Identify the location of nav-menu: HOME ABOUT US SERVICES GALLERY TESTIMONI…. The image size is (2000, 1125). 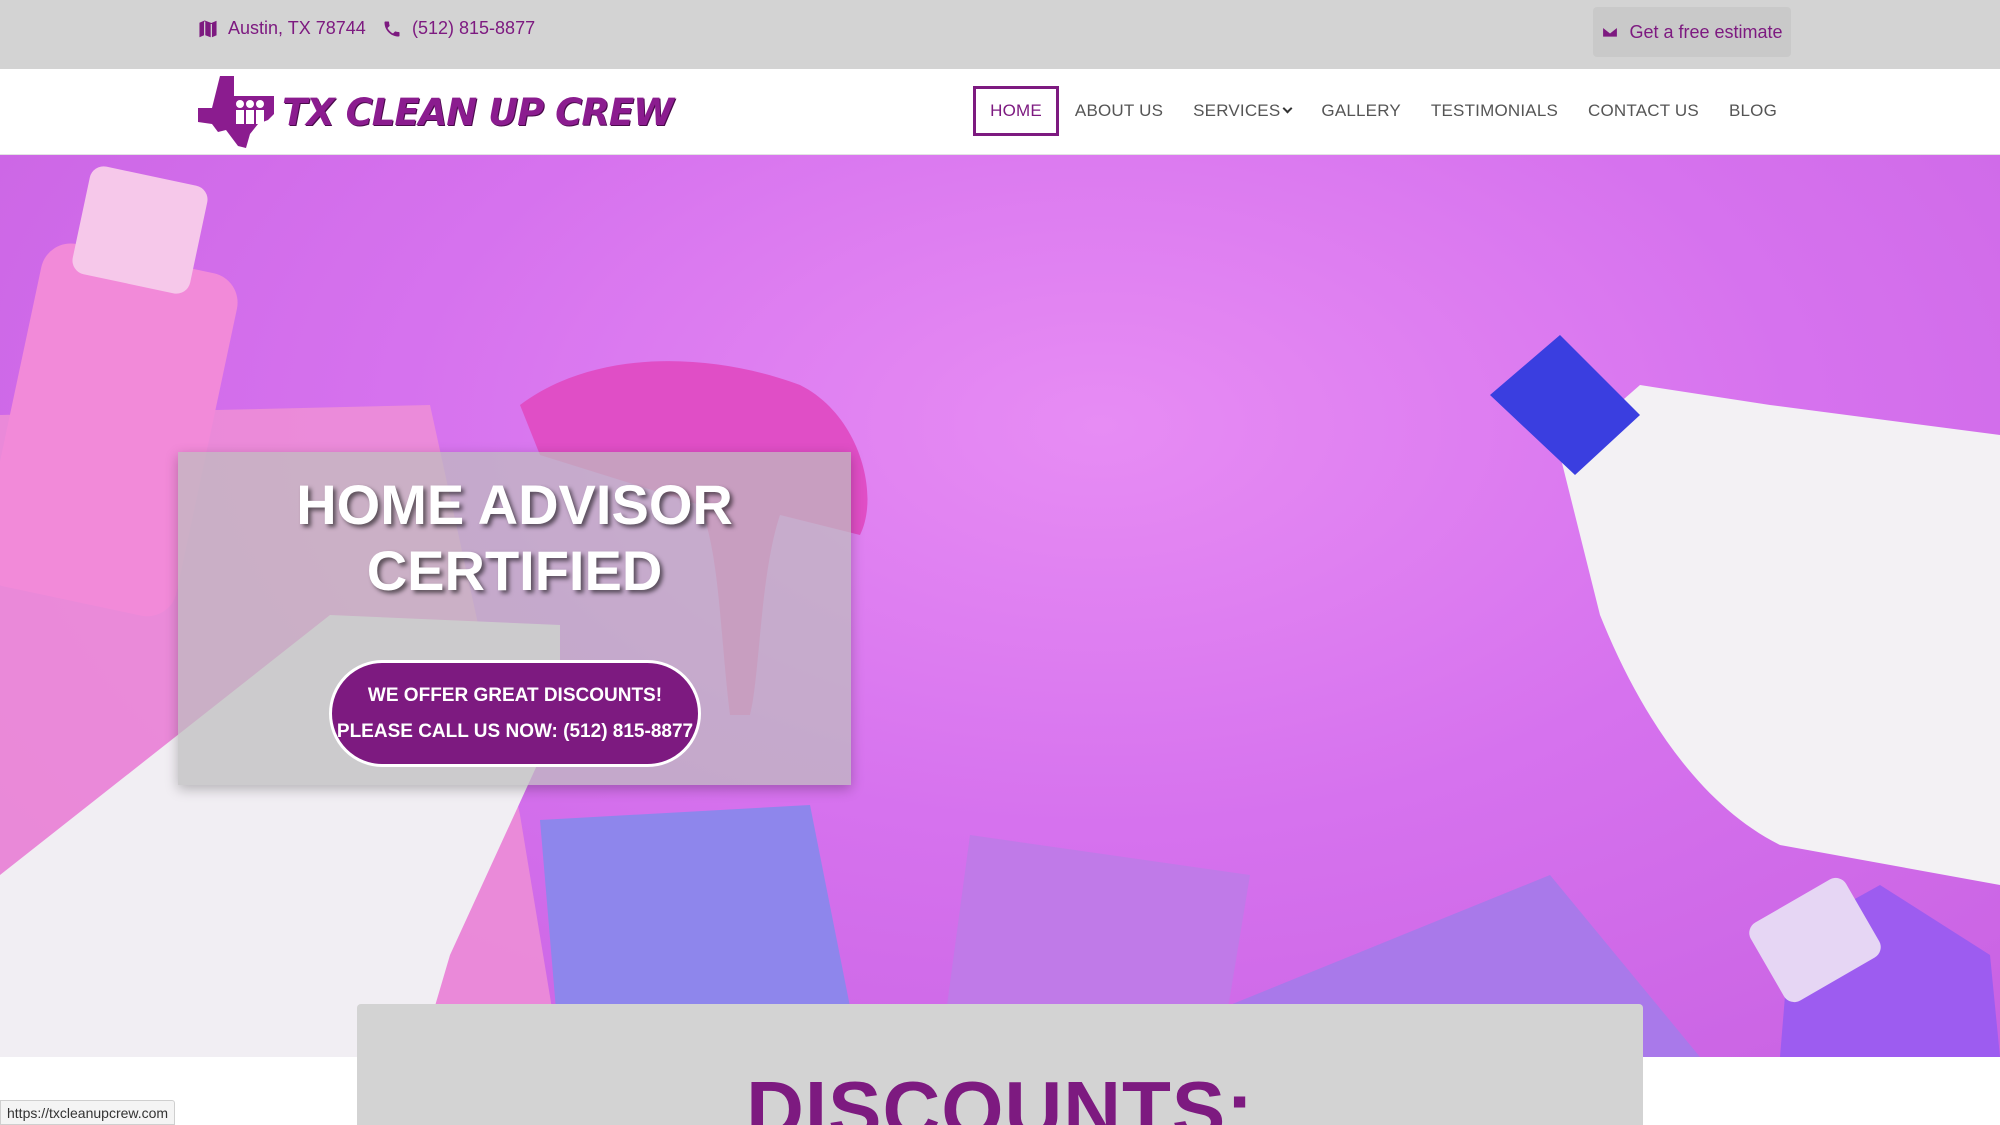
(1382, 111).